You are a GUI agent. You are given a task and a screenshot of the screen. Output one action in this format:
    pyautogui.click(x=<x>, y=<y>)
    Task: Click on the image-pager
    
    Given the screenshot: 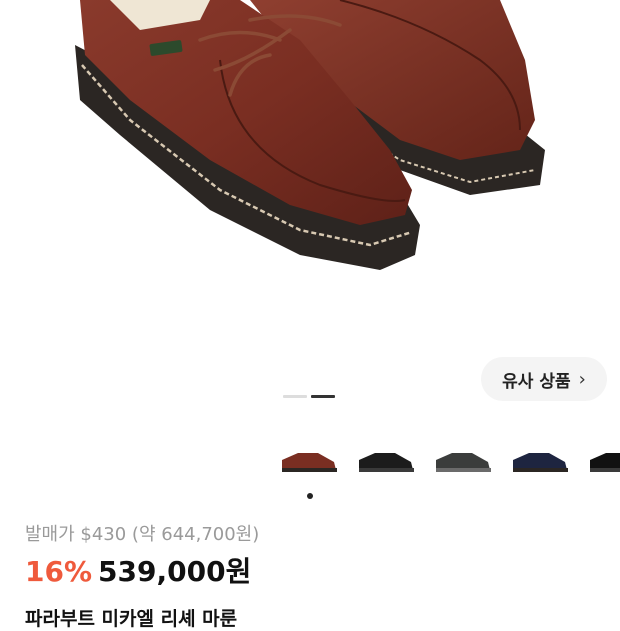 What is the action you would take?
    pyautogui.click(x=309, y=396)
    